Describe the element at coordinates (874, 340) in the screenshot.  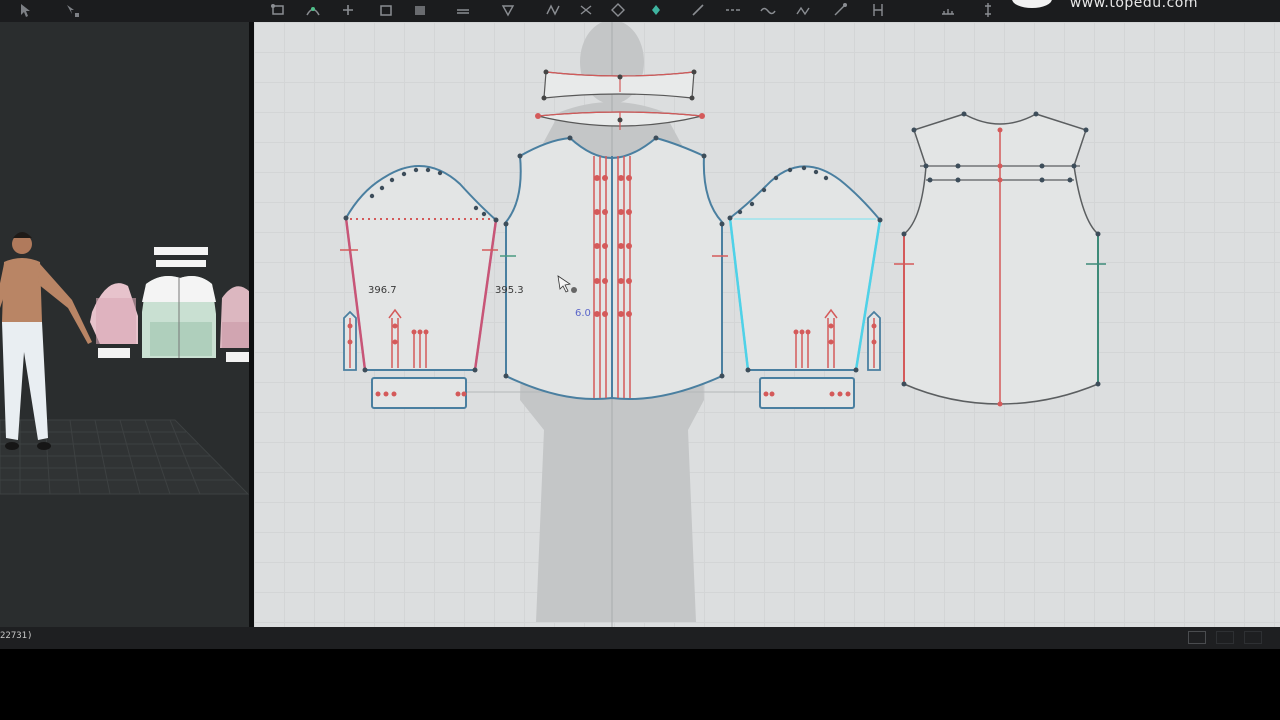
I see `right-placket-strip` at that location.